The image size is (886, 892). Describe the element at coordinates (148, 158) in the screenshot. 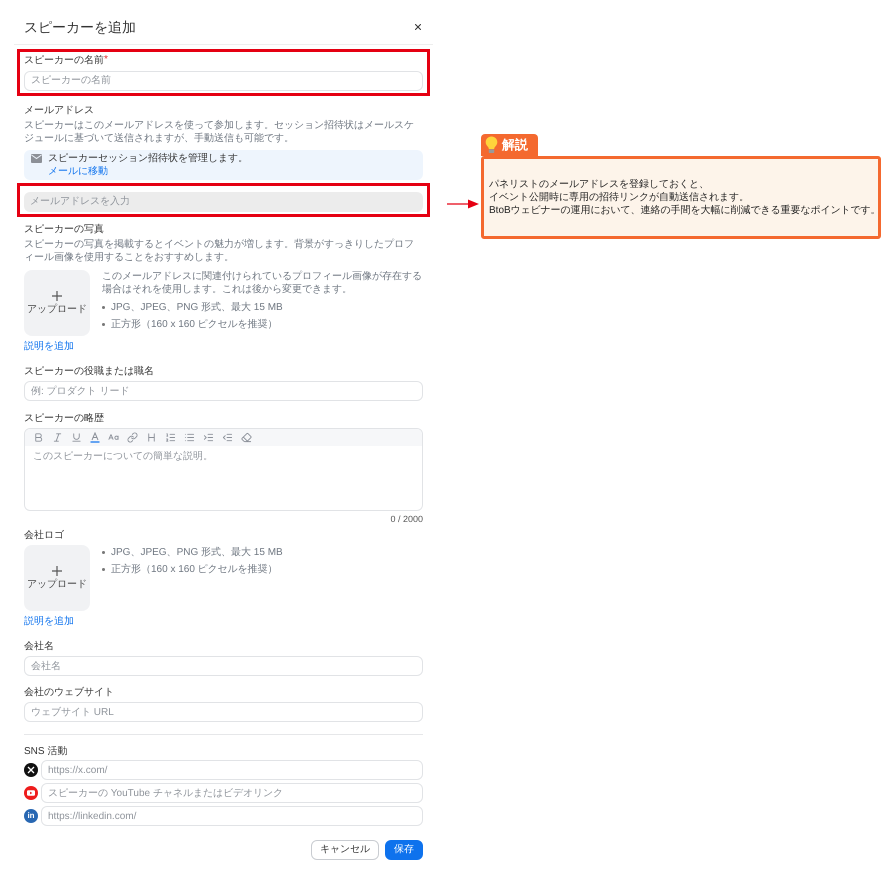

I see `notice-text: スピーカーセッション招待状を管理します。` at that location.